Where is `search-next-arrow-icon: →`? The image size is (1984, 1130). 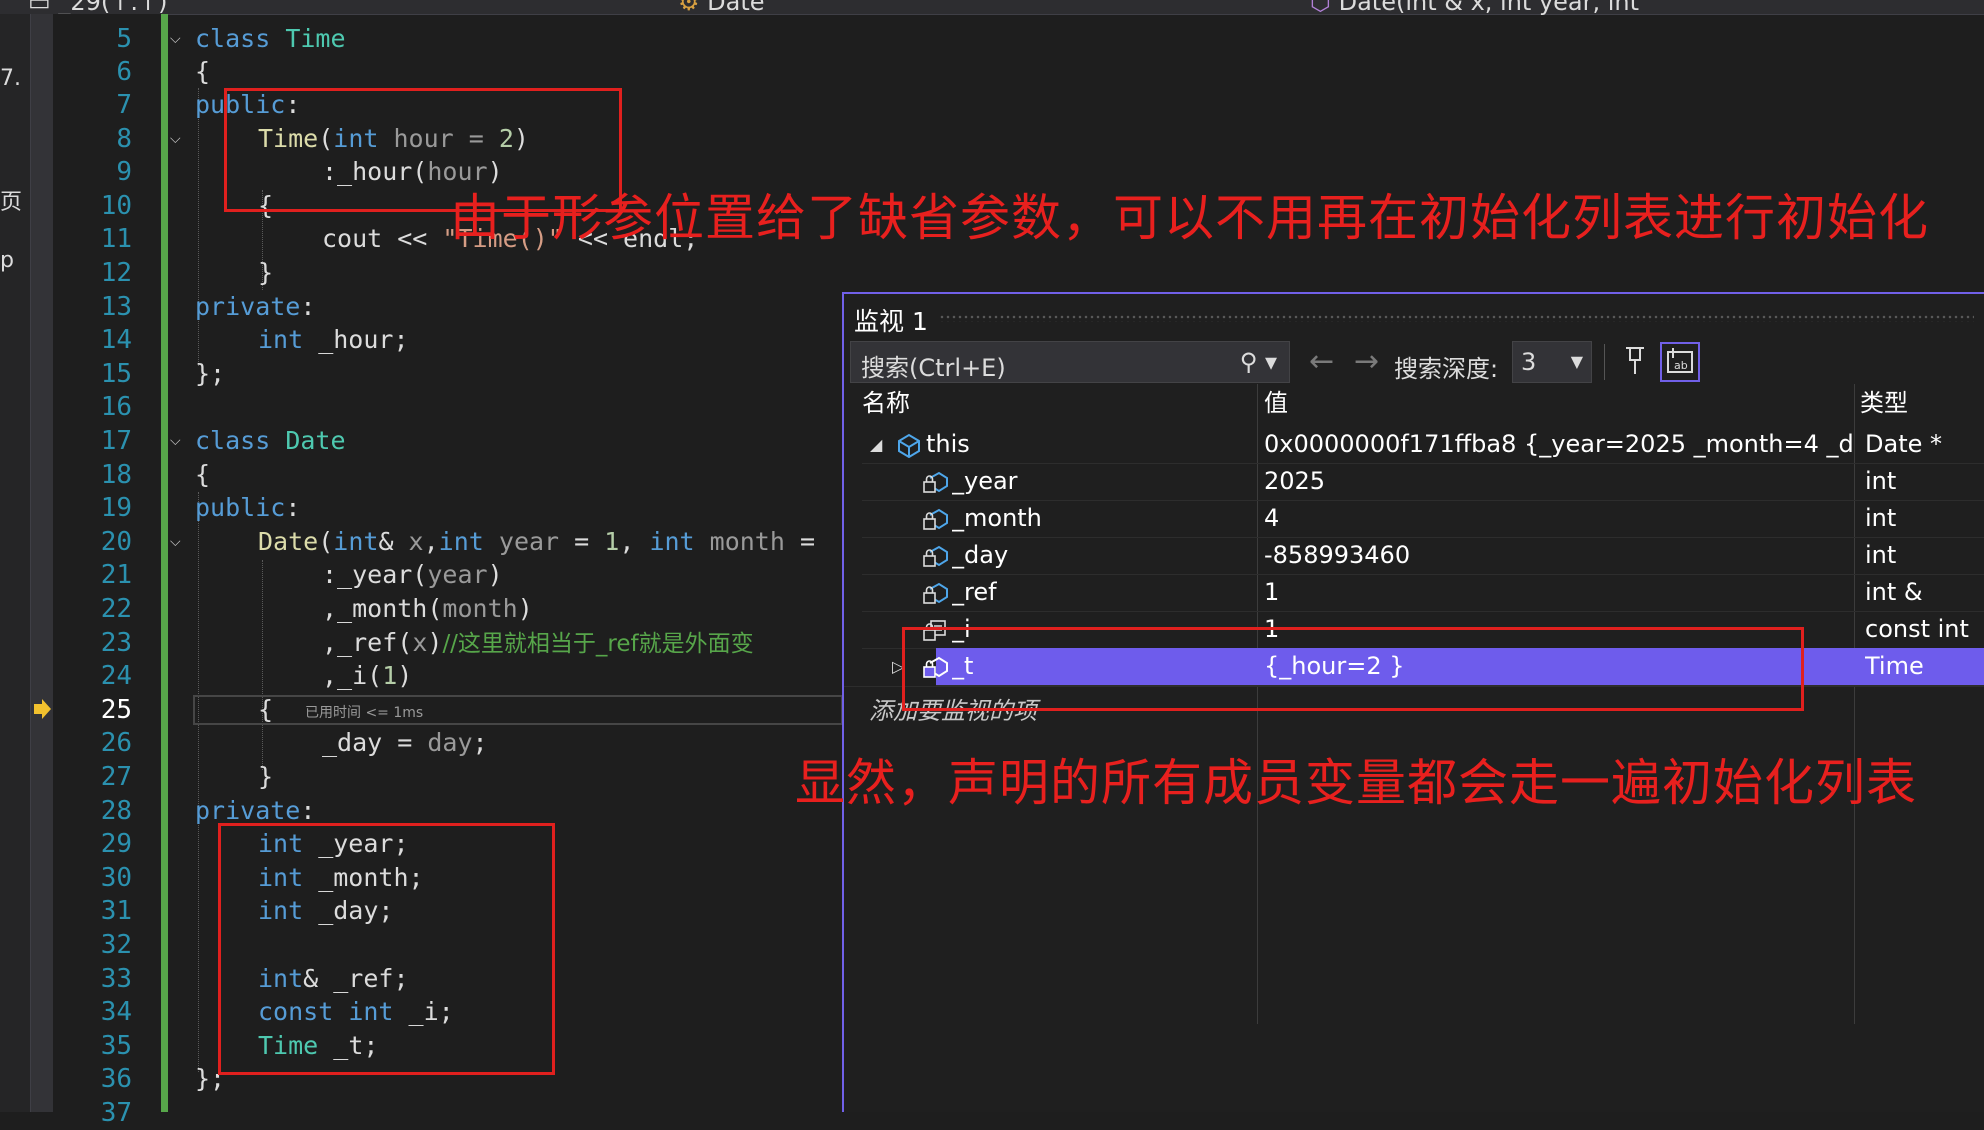 search-next-arrow-icon: → is located at coordinates (1366, 361).